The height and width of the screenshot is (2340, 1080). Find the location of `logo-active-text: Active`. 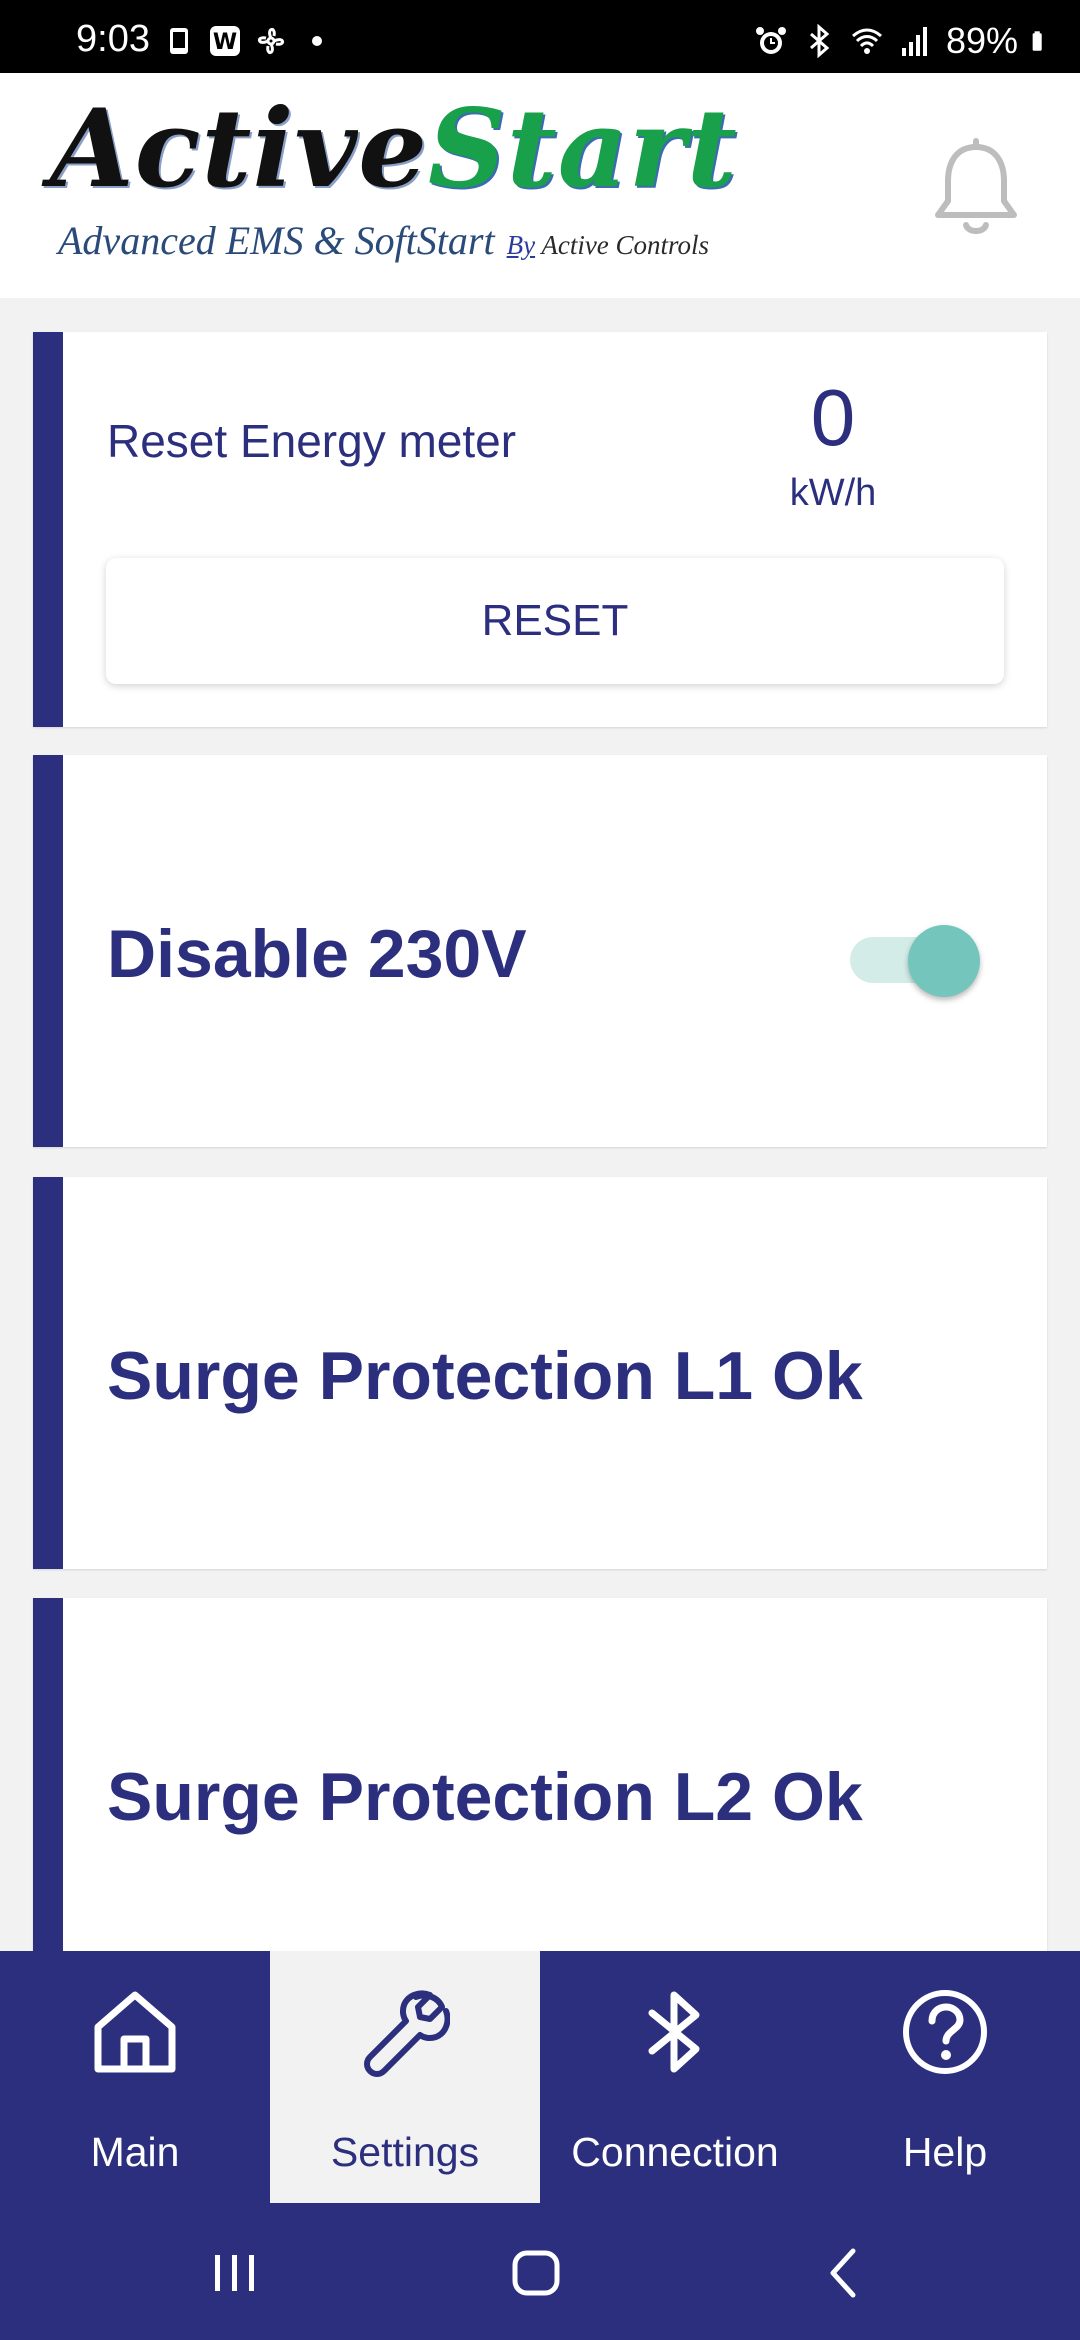

logo-active-text: Active is located at coordinates (239, 149).